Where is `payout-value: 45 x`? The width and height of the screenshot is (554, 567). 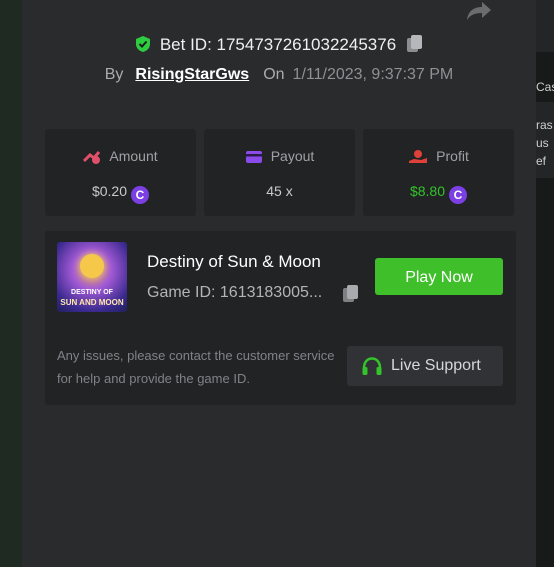
payout-value: 45 x is located at coordinates (279, 191).